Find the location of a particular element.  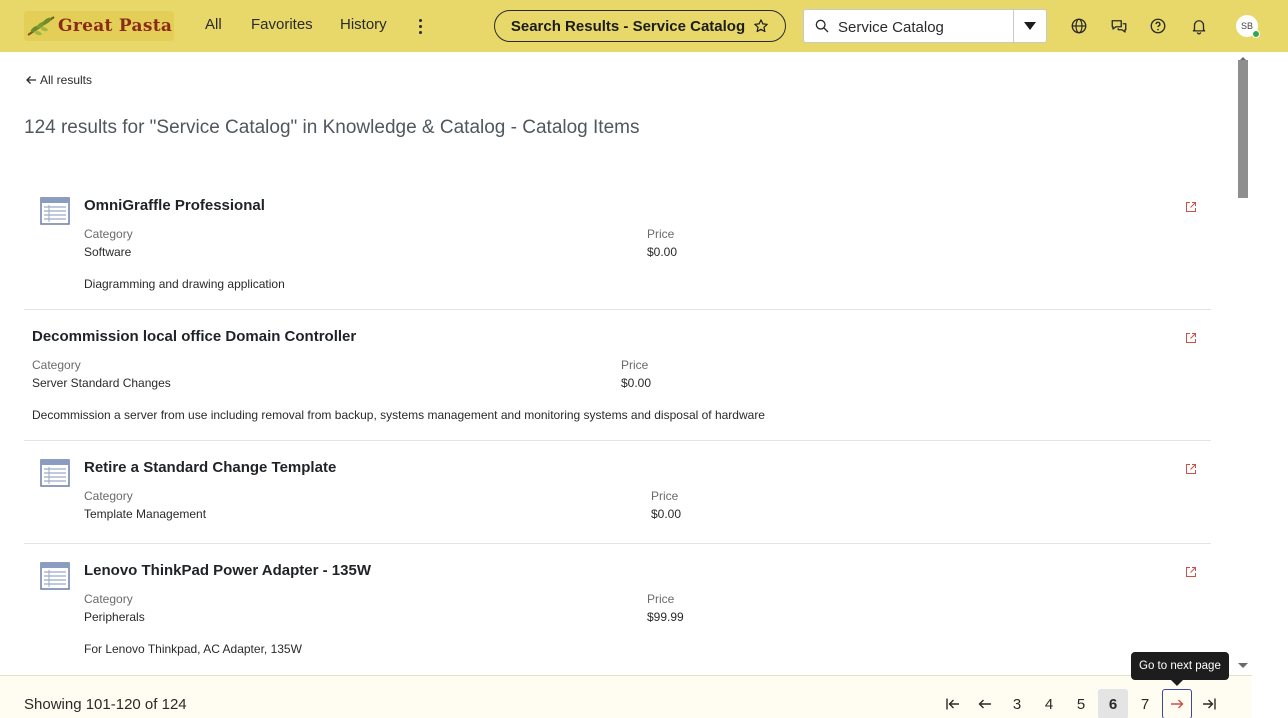

bell-icon is located at coordinates (1199, 26).